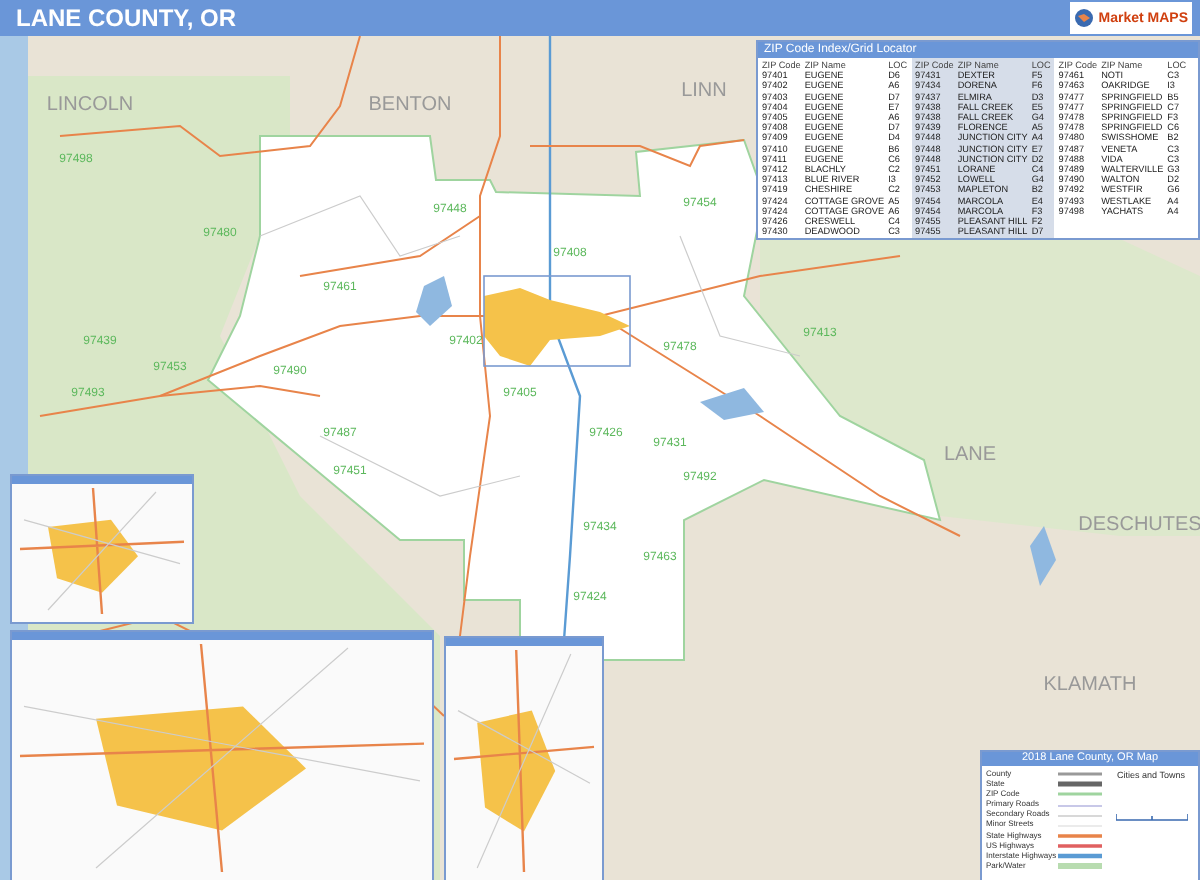 The width and height of the screenshot is (1200, 880). What do you see at coordinates (90, 105) in the screenshot?
I see `county-label: LINCOLN` at bounding box center [90, 105].